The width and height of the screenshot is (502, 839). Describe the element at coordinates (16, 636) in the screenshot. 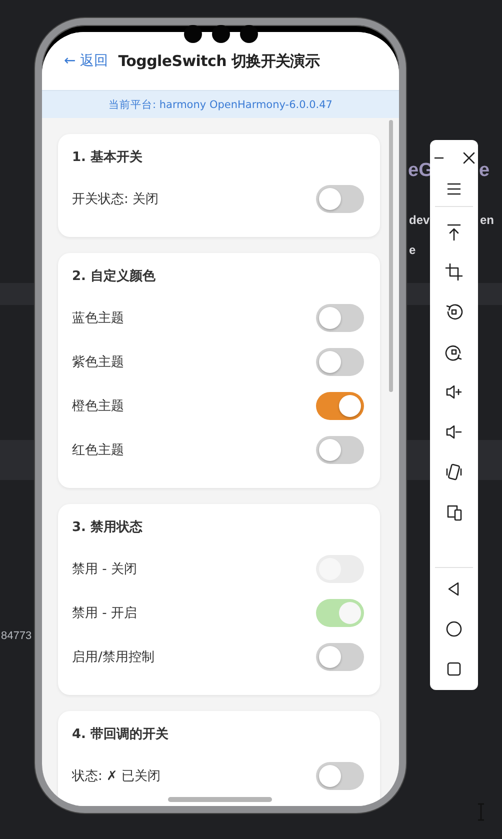

I see `background-text: 84773` at that location.